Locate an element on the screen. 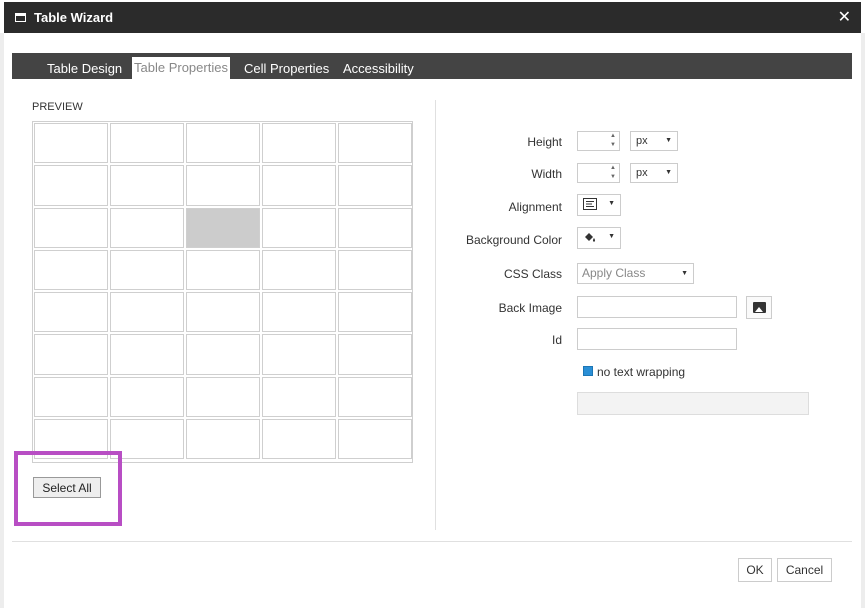  window-icon is located at coordinates (20, 17).